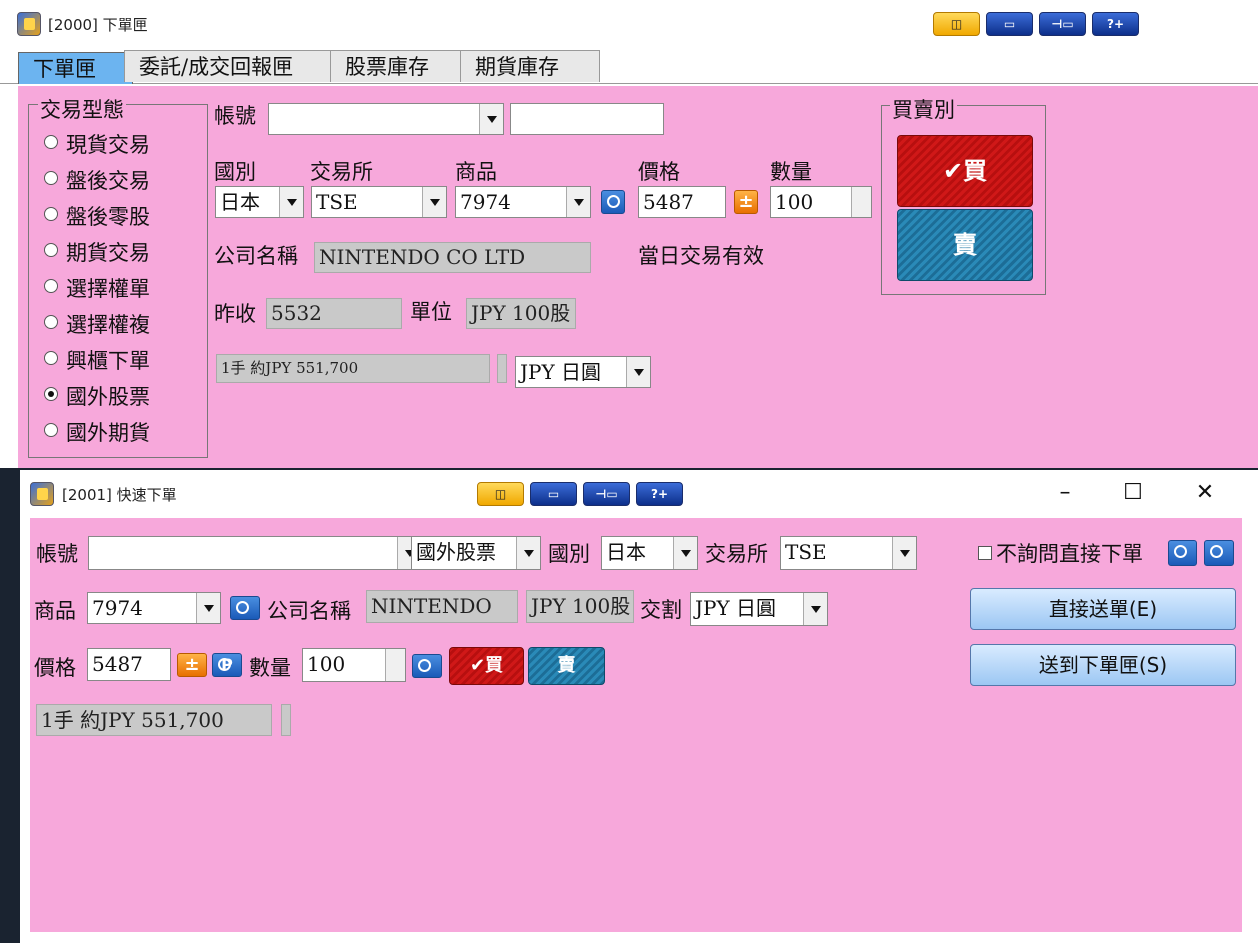 This screenshot has width=1258, height=943. I want to click on currency-dropdown: JPY 日圓, so click(583, 372).